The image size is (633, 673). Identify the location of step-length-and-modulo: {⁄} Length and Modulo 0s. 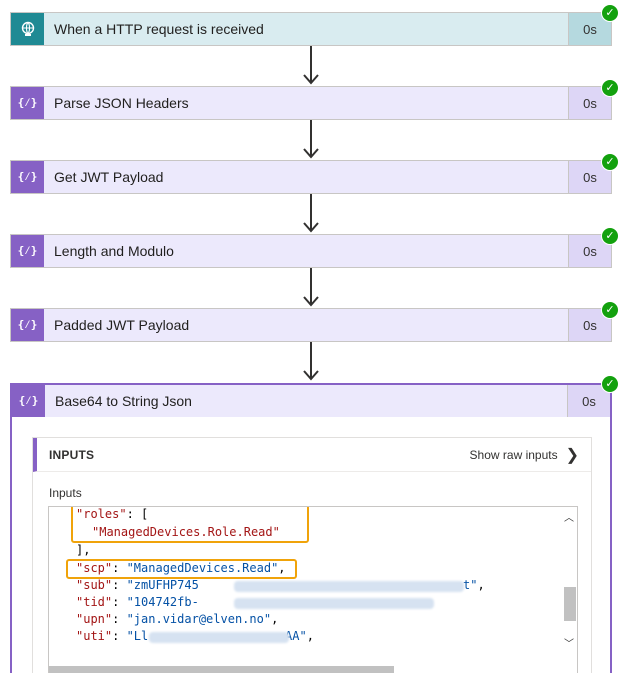
(311, 251).